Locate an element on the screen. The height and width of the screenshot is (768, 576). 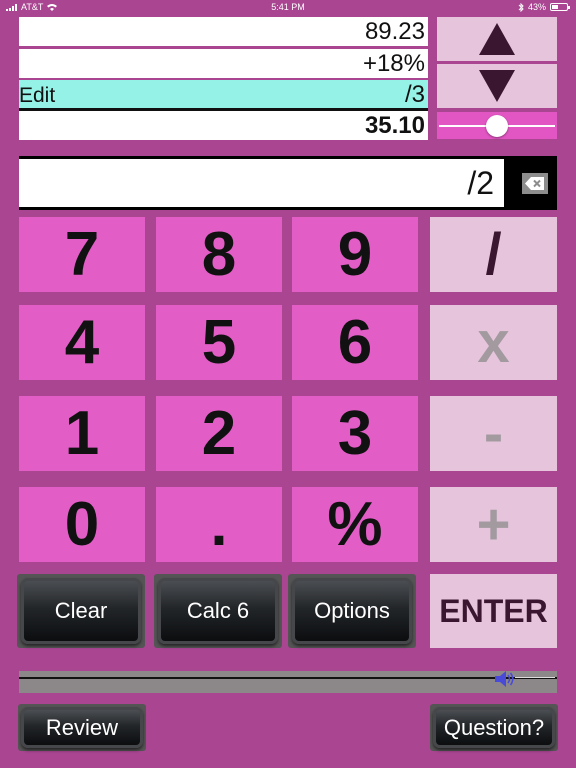
calc-button-frame: Calc 6 is located at coordinates (218, 611).